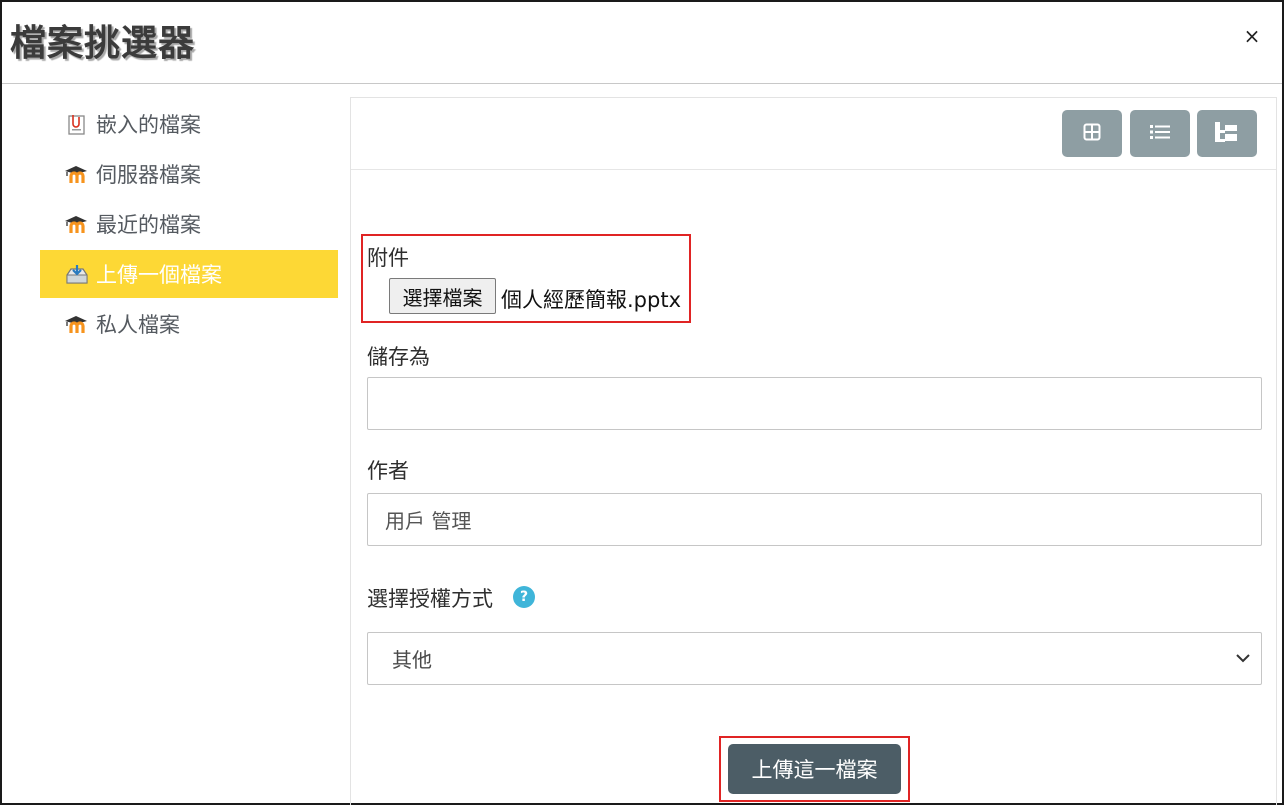 This screenshot has height=805, width=1284. Describe the element at coordinates (524, 597) in the screenshot. I see `help-icon: ?` at that location.